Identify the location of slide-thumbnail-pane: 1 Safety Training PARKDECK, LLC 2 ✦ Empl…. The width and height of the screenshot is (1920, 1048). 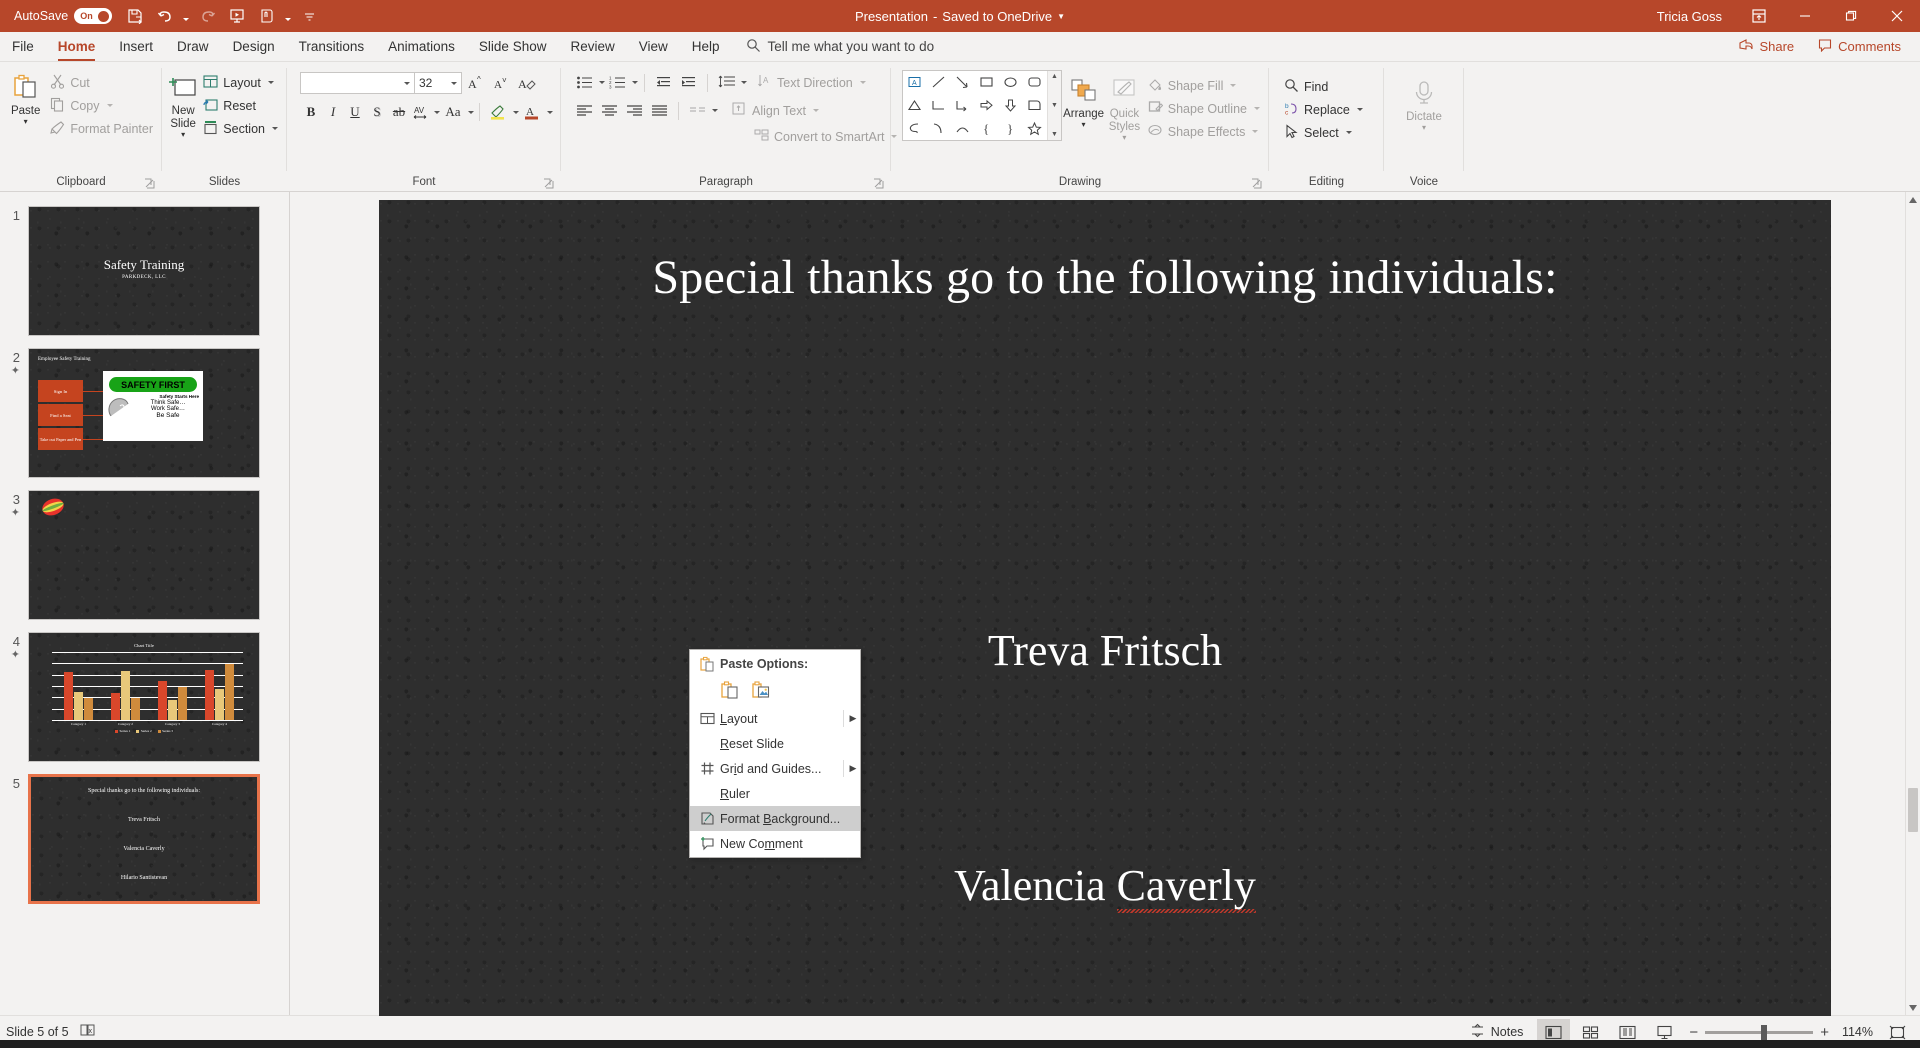
(145, 603).